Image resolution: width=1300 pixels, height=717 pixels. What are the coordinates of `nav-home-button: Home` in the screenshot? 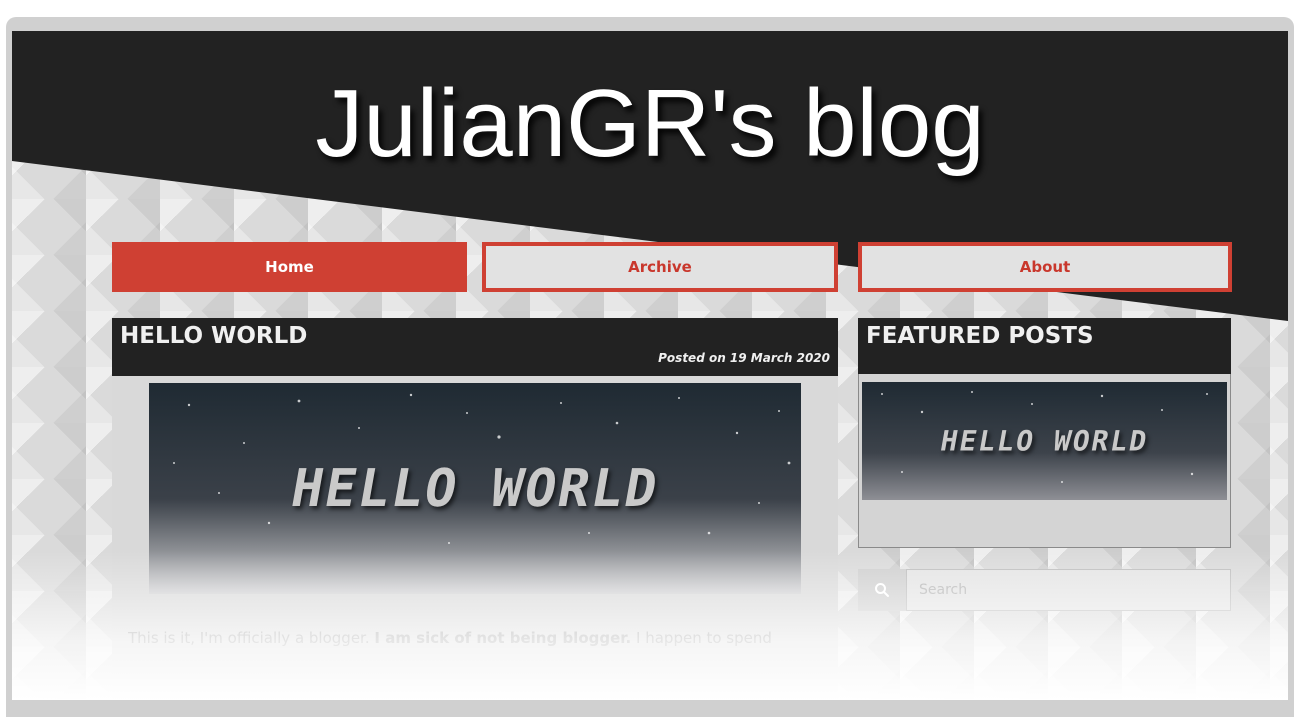 It's located at (289, 267).